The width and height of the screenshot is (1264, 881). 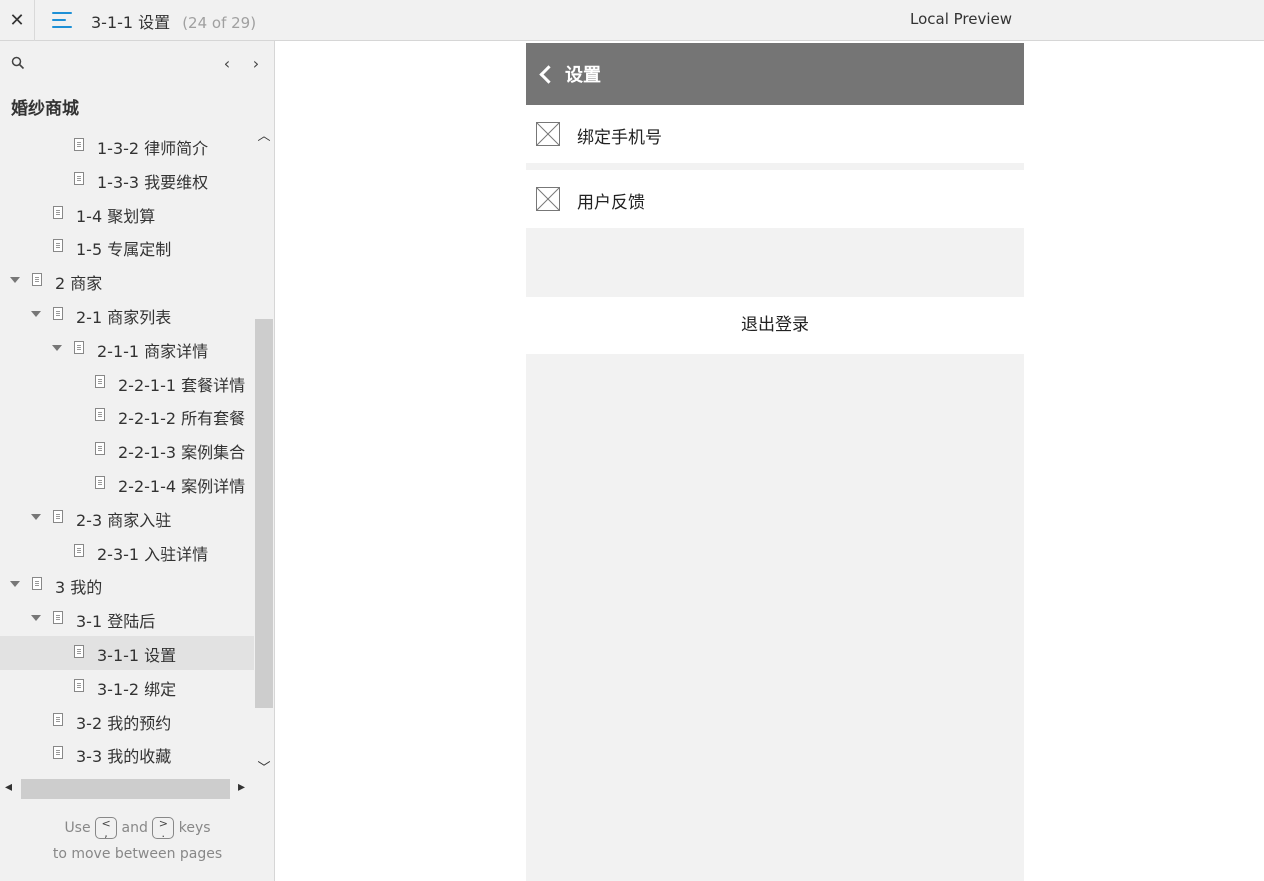 I want to click on tree-item: 2-3 商家入驻, so click(x=127, y=518).